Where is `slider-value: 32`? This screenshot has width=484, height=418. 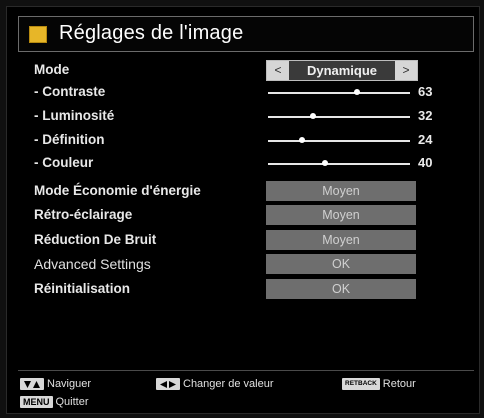 slider-value: 32 is located at coordinates (425, 115).